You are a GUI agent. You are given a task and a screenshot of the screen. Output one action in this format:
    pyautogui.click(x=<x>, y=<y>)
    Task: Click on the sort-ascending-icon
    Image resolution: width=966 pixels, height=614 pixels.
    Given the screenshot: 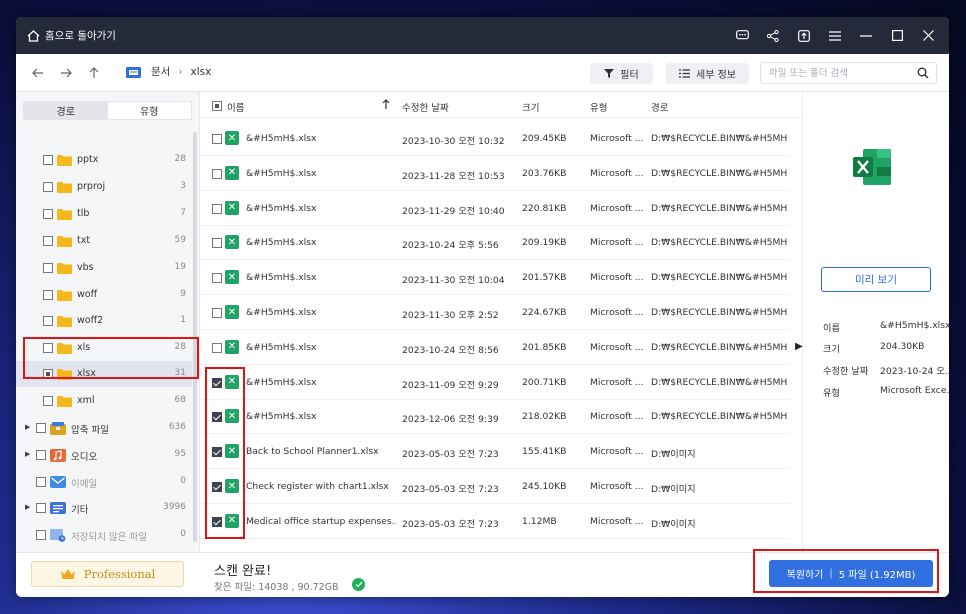 What is the action you would take?
    pyautogui.click(x=386, y=105)
    